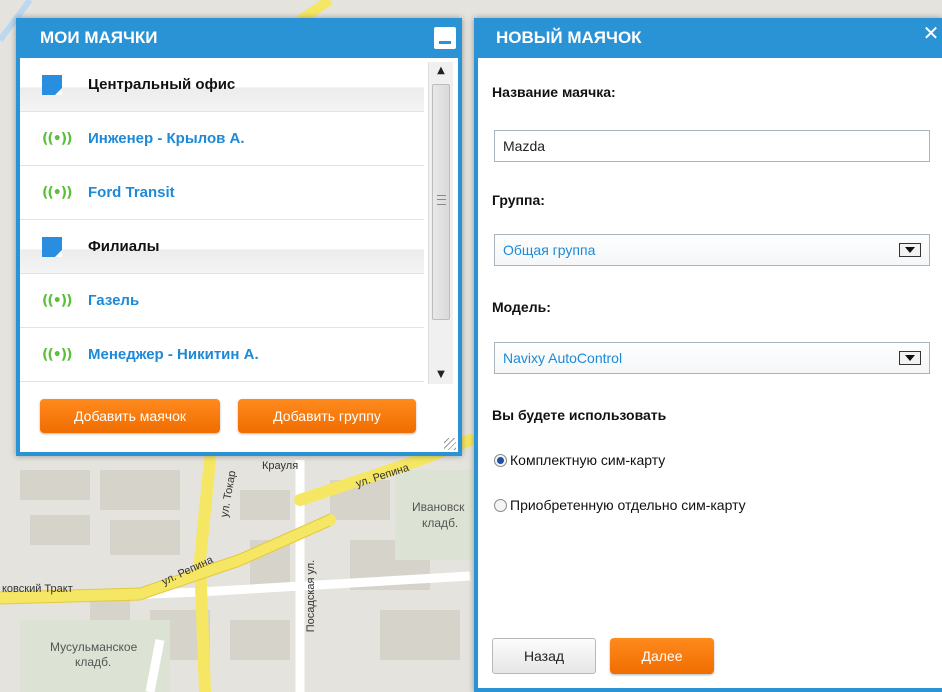  I want to click on scroll-thumb, so click(441, 202).